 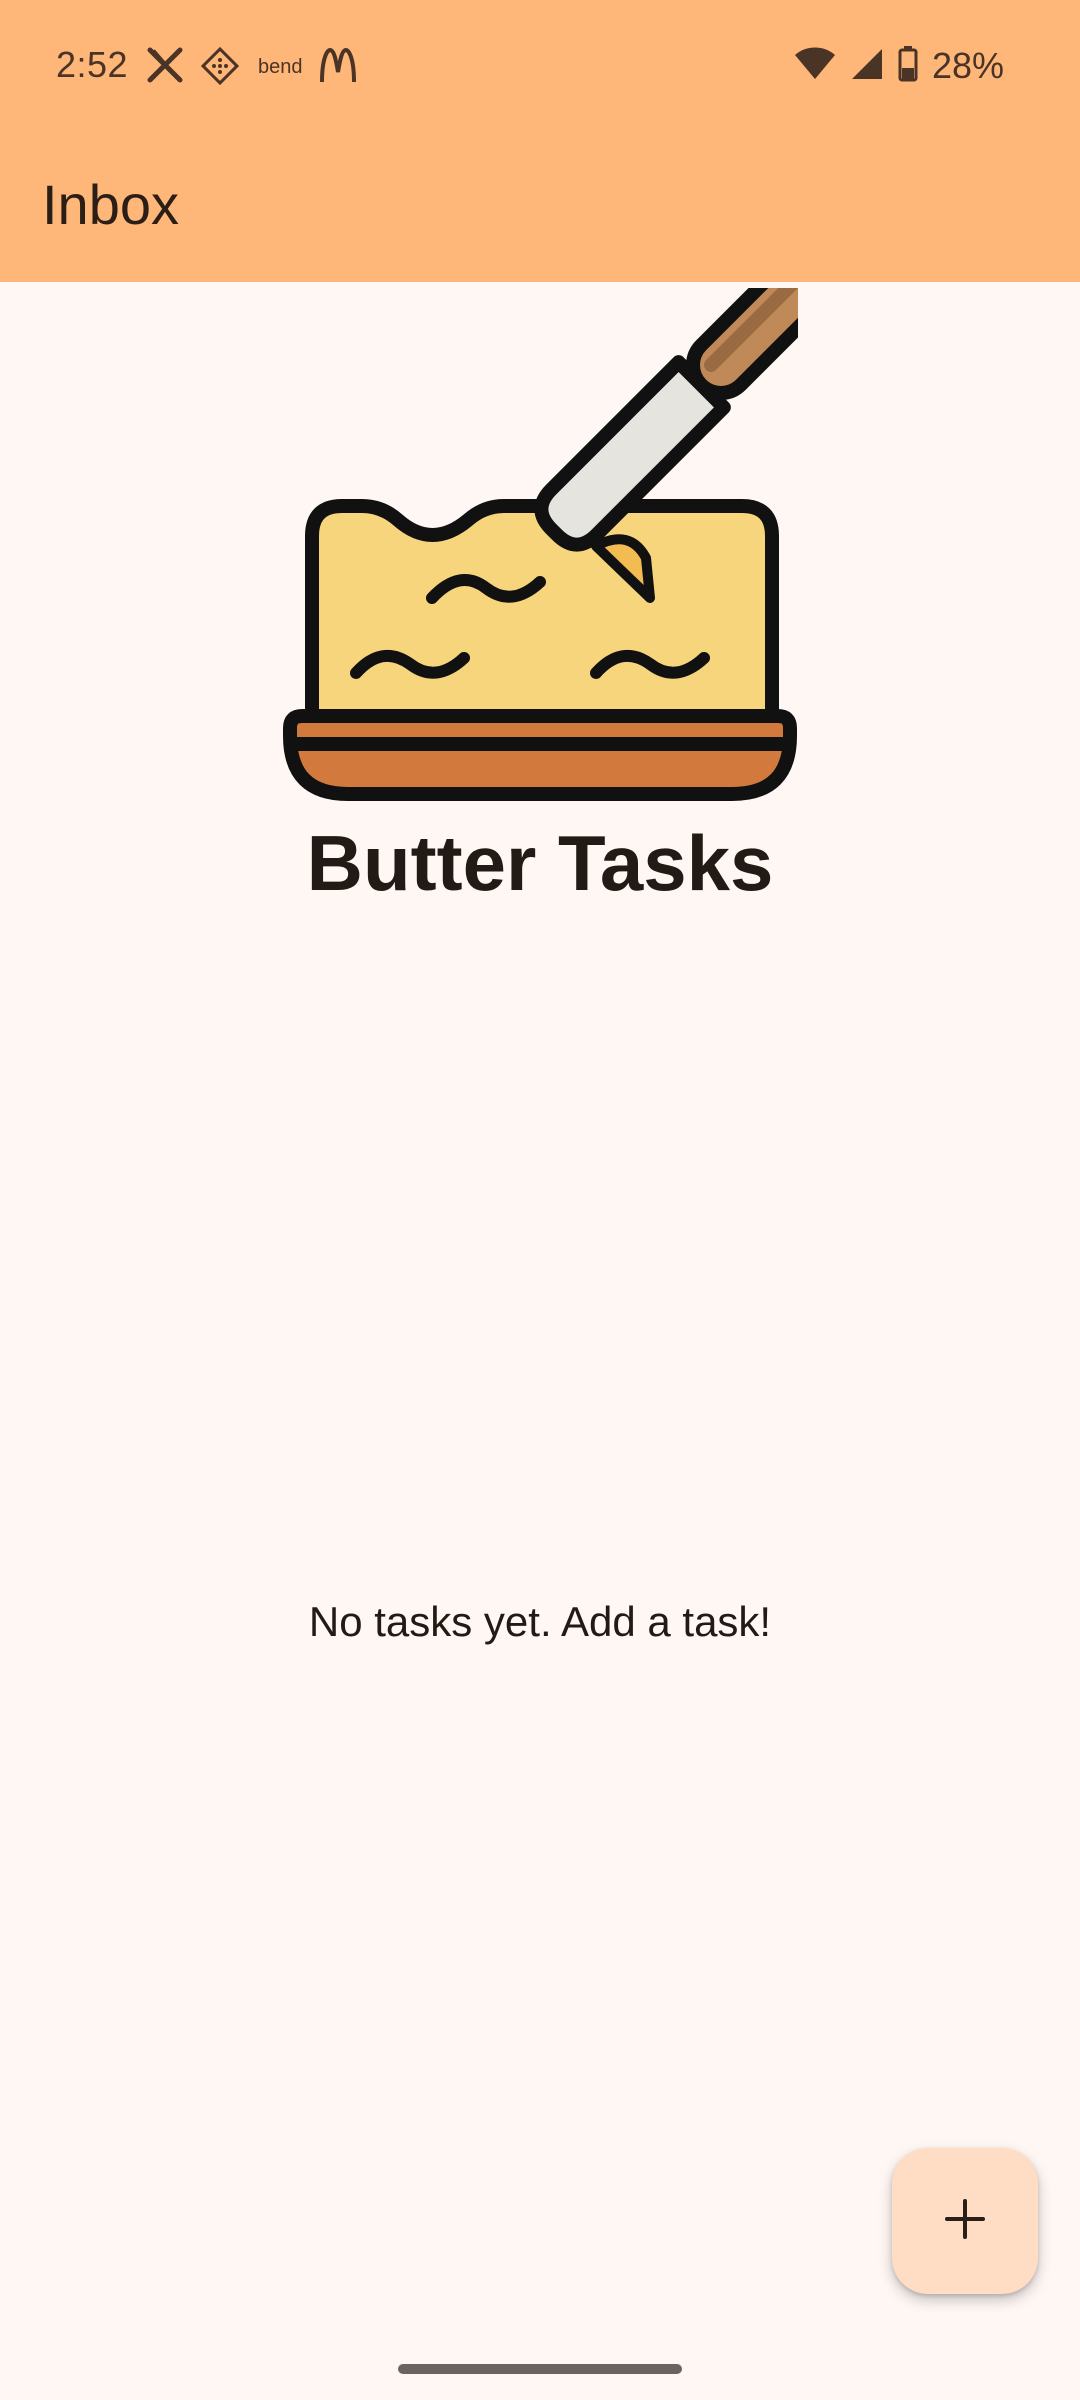 What do you see at coordinates (540, 863) in the screenshot?
I see `app-brand-title: Butter Tasks` at bounding box center [540, 863].